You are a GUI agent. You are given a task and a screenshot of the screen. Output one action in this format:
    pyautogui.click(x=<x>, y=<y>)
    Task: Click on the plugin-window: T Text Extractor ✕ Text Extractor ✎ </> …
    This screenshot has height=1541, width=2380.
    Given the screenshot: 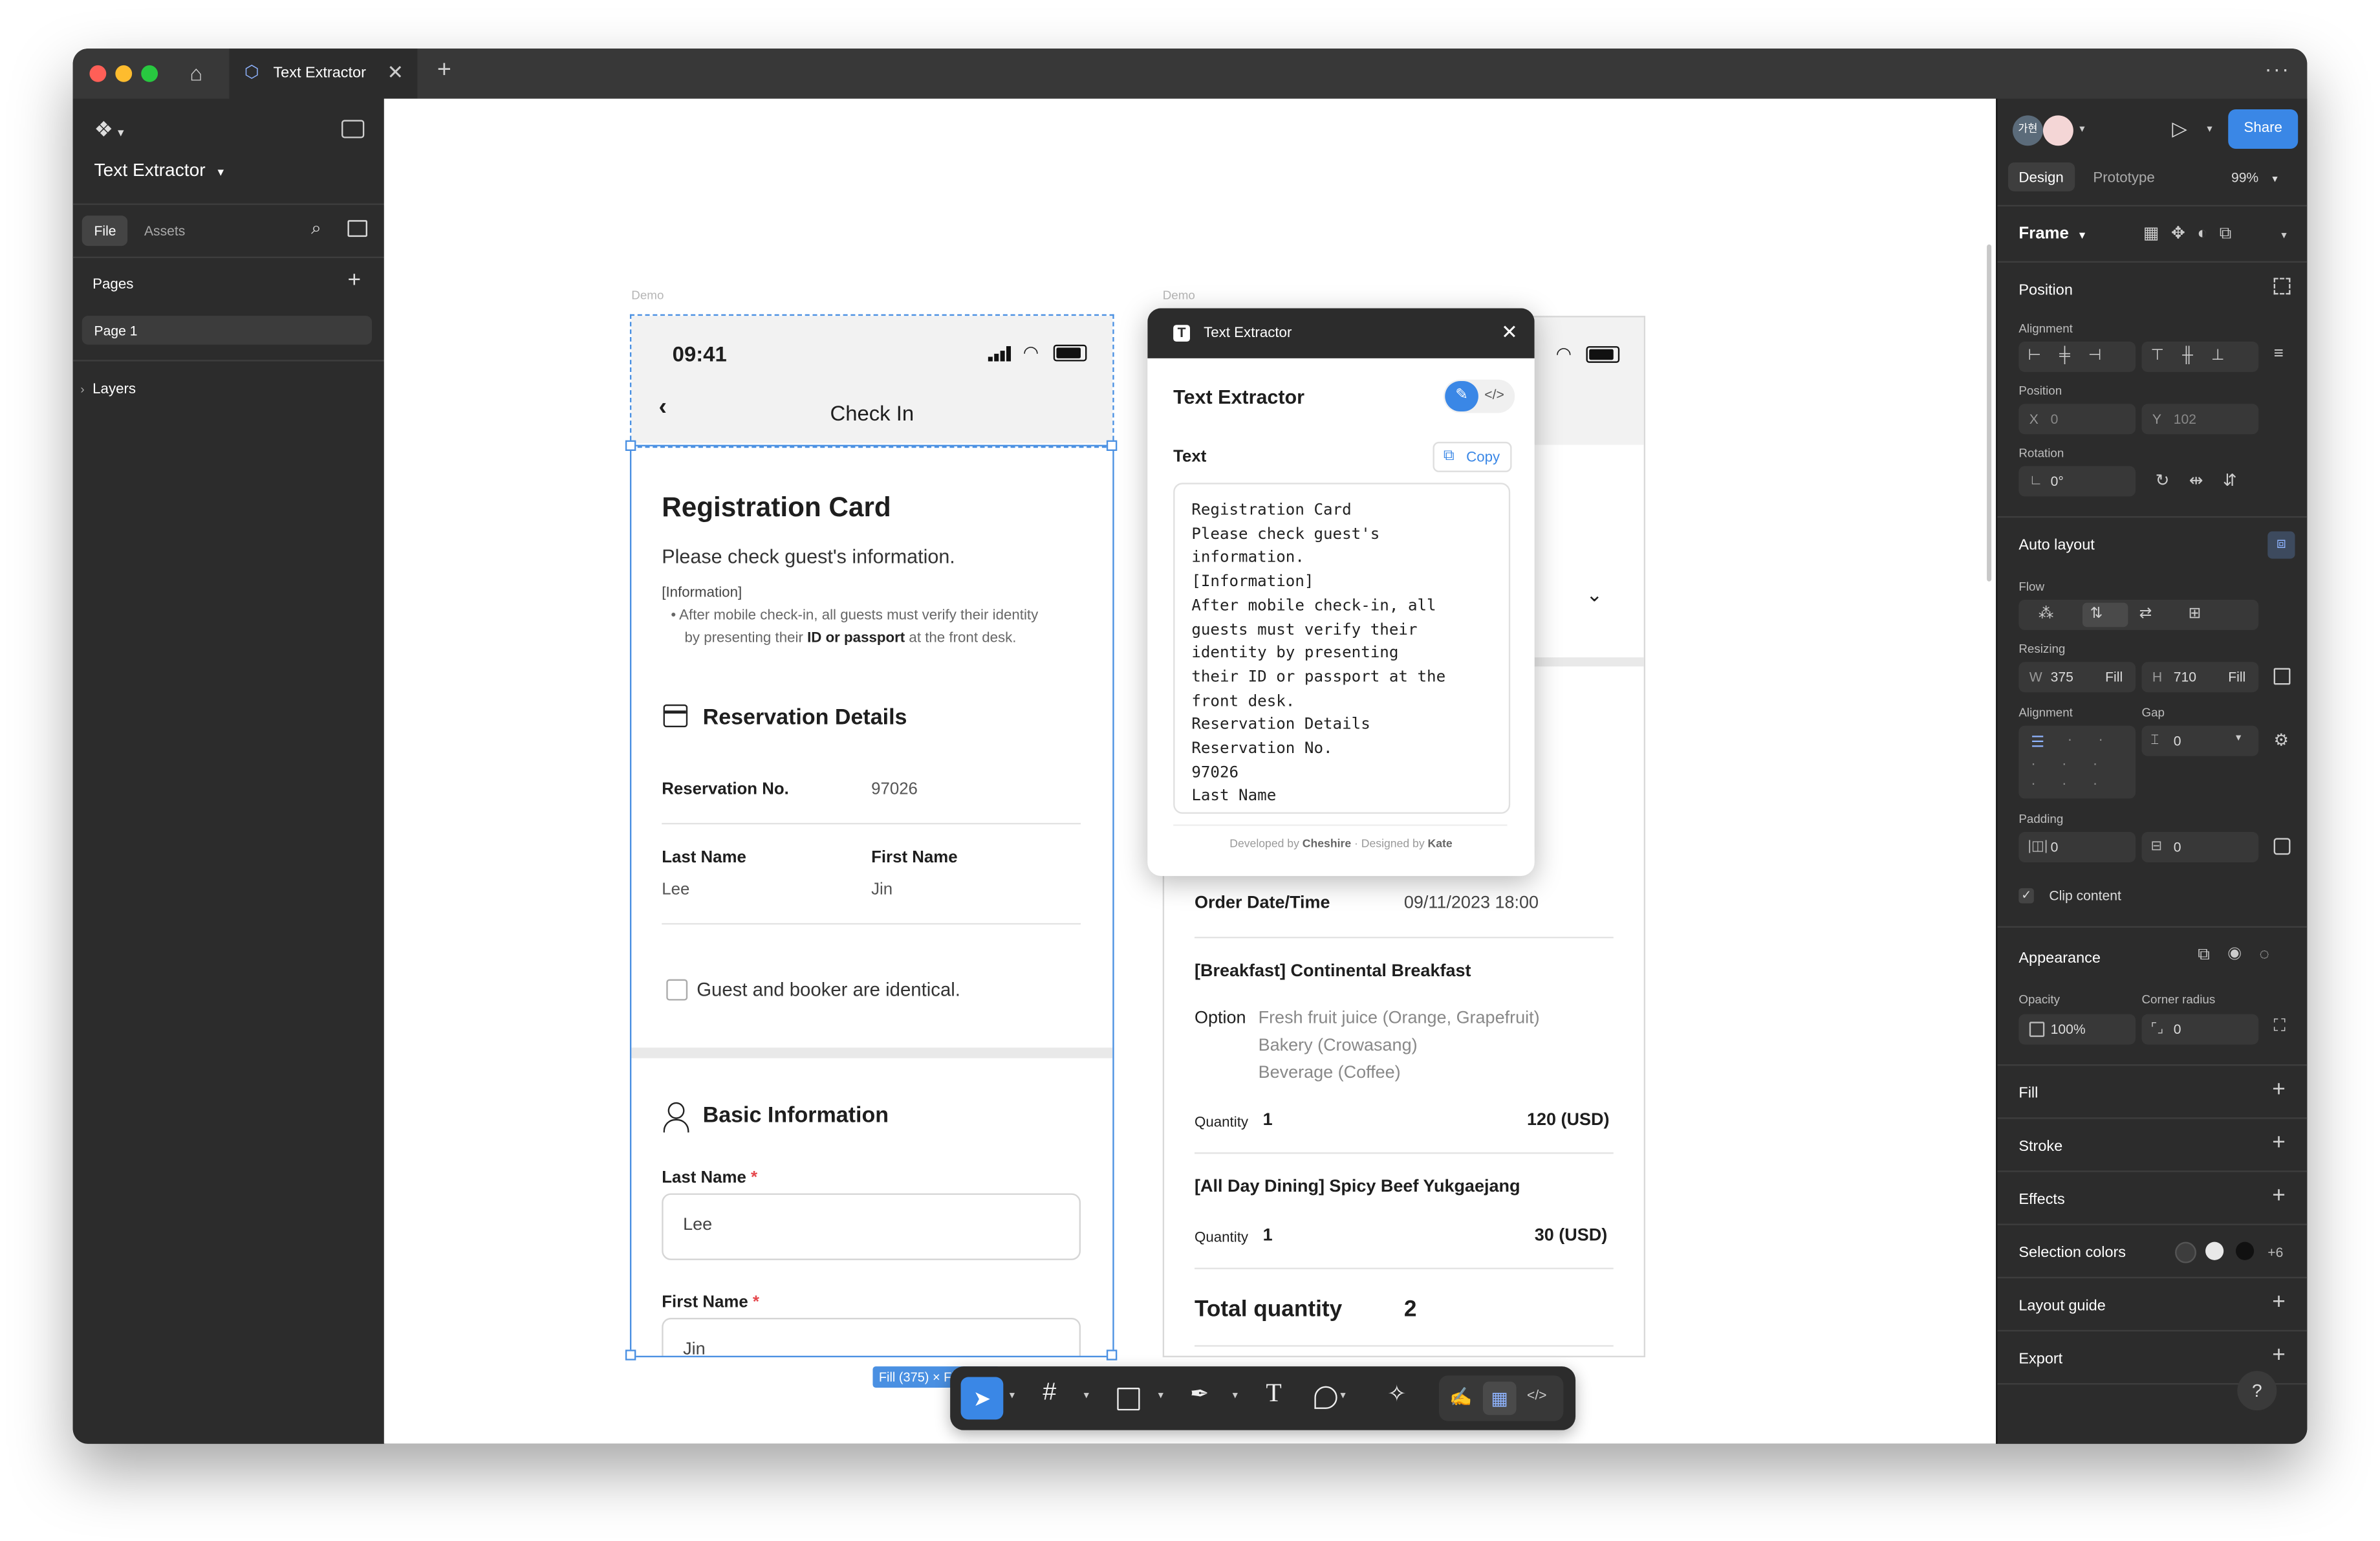 What is the action you would take?
    pyautogui.click(x=1341, y=592)
    